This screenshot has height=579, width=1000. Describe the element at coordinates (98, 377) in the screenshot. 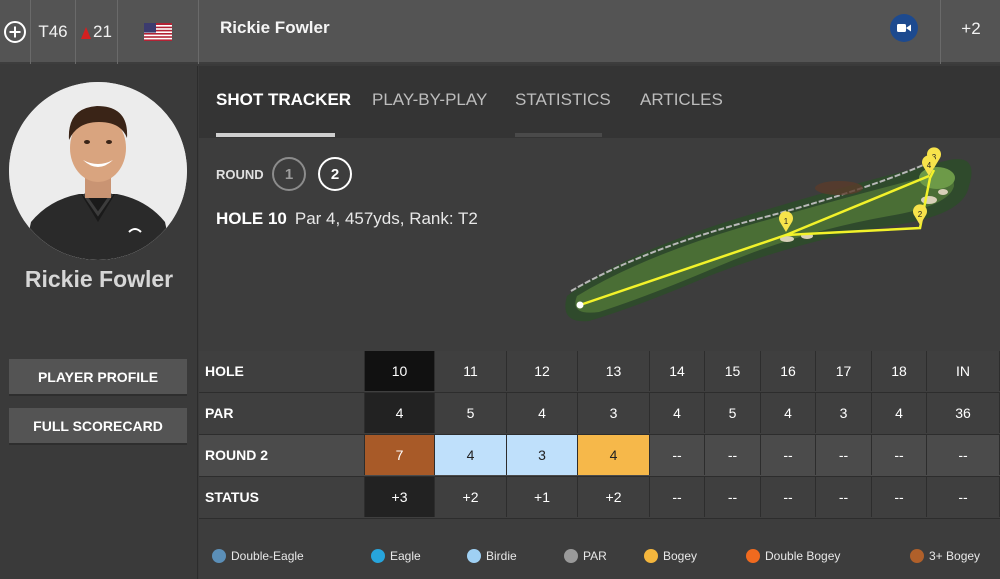

I see `player-profile-button: PLAYER PROFILE` at that location.